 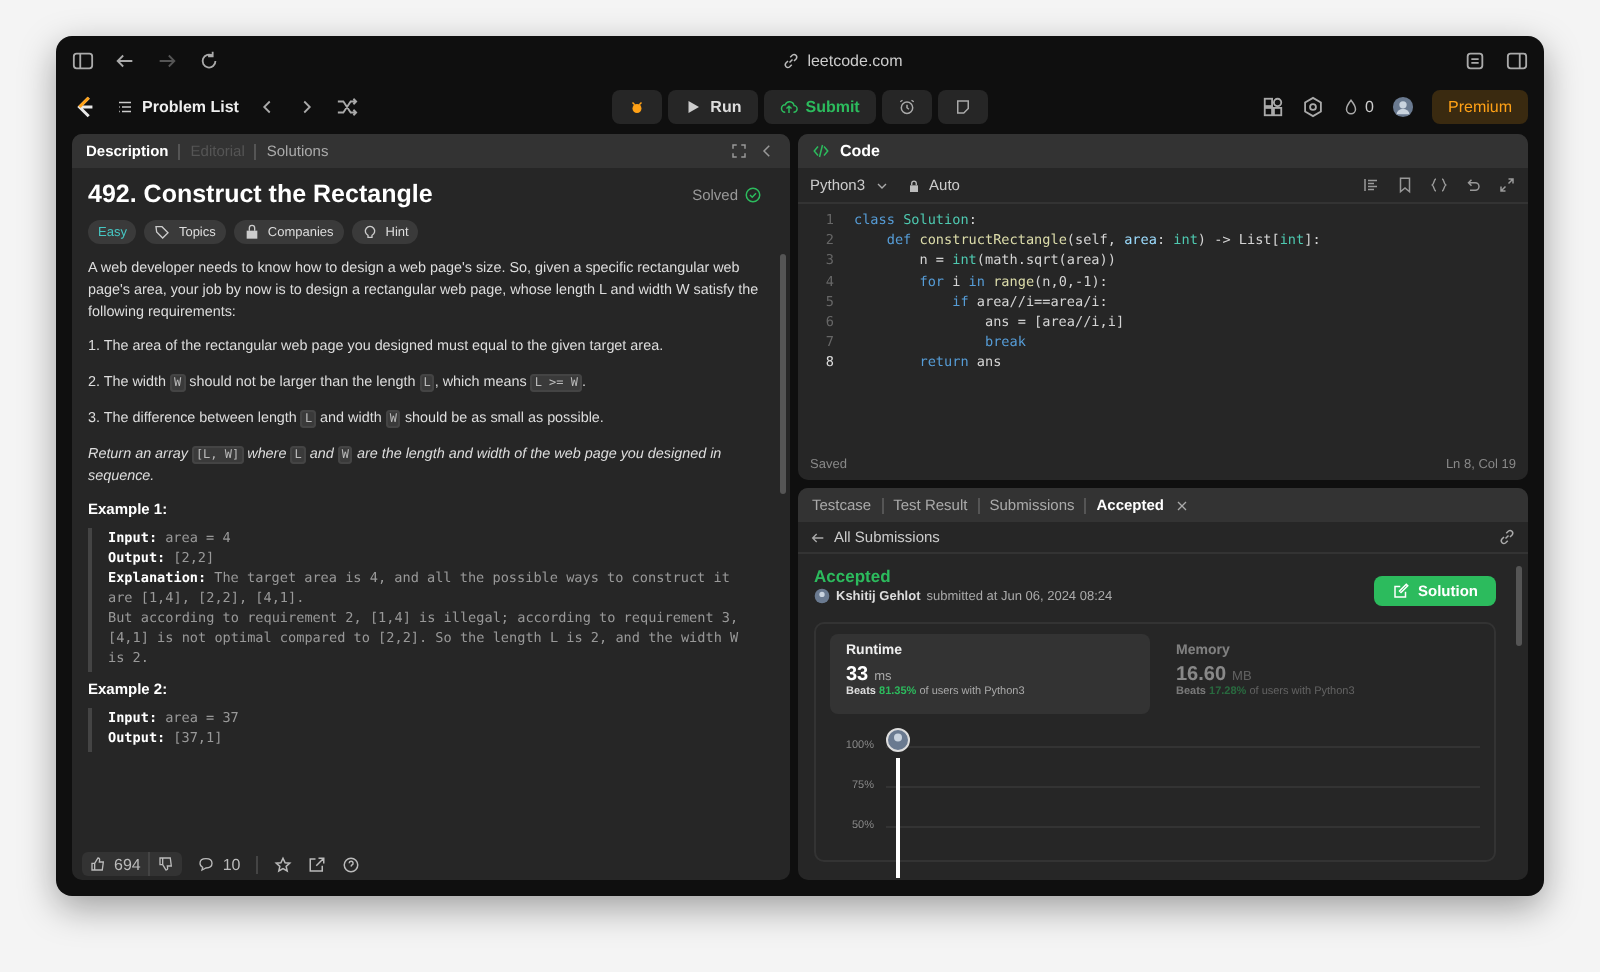 I want to click on comments-button: 10, so click(x=219, y=864).